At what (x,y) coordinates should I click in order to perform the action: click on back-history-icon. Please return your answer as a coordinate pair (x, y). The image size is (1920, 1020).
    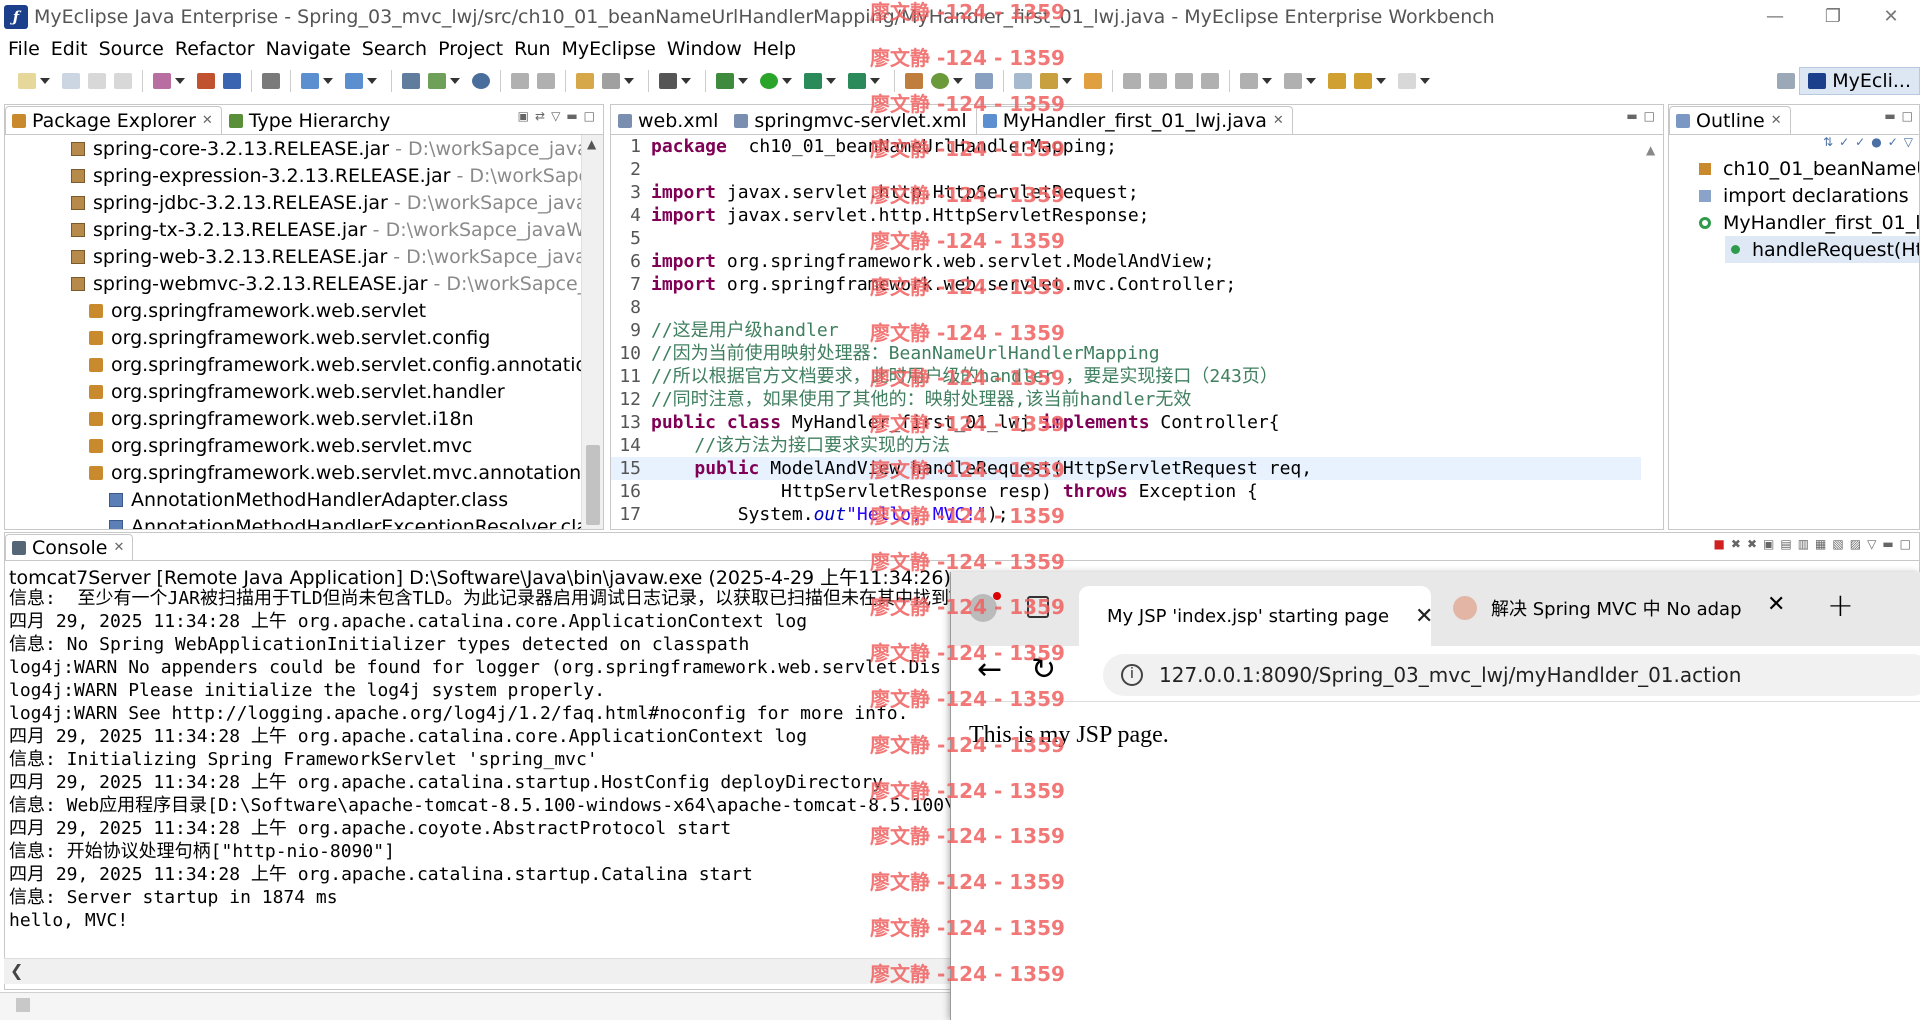
    Looking at the image, I should click on (520, 81).